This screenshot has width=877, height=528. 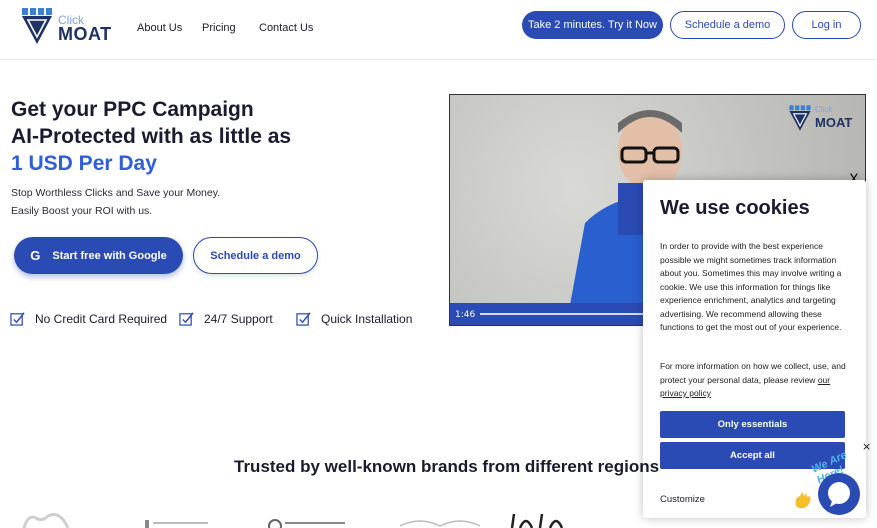 What do you see at coordinates (735, 208) in the screenshot?
I see `cookie-title: We use cookies` at bounding box center [735, 208].